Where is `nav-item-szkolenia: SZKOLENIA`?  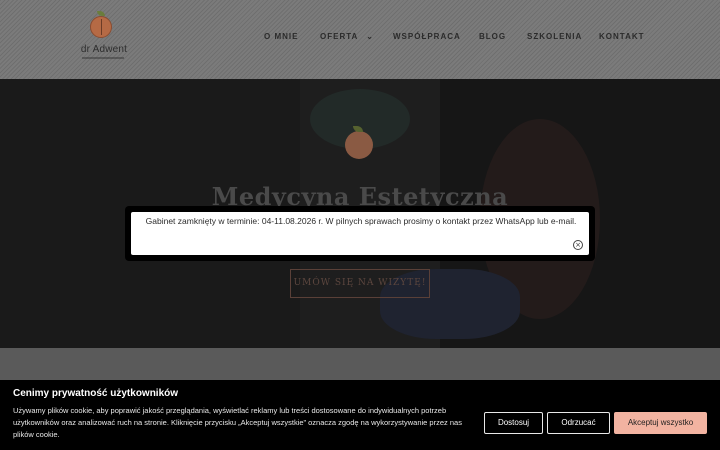 nav-item-szkolenia: SZKOLENIA is located at coordinates (554, 36).